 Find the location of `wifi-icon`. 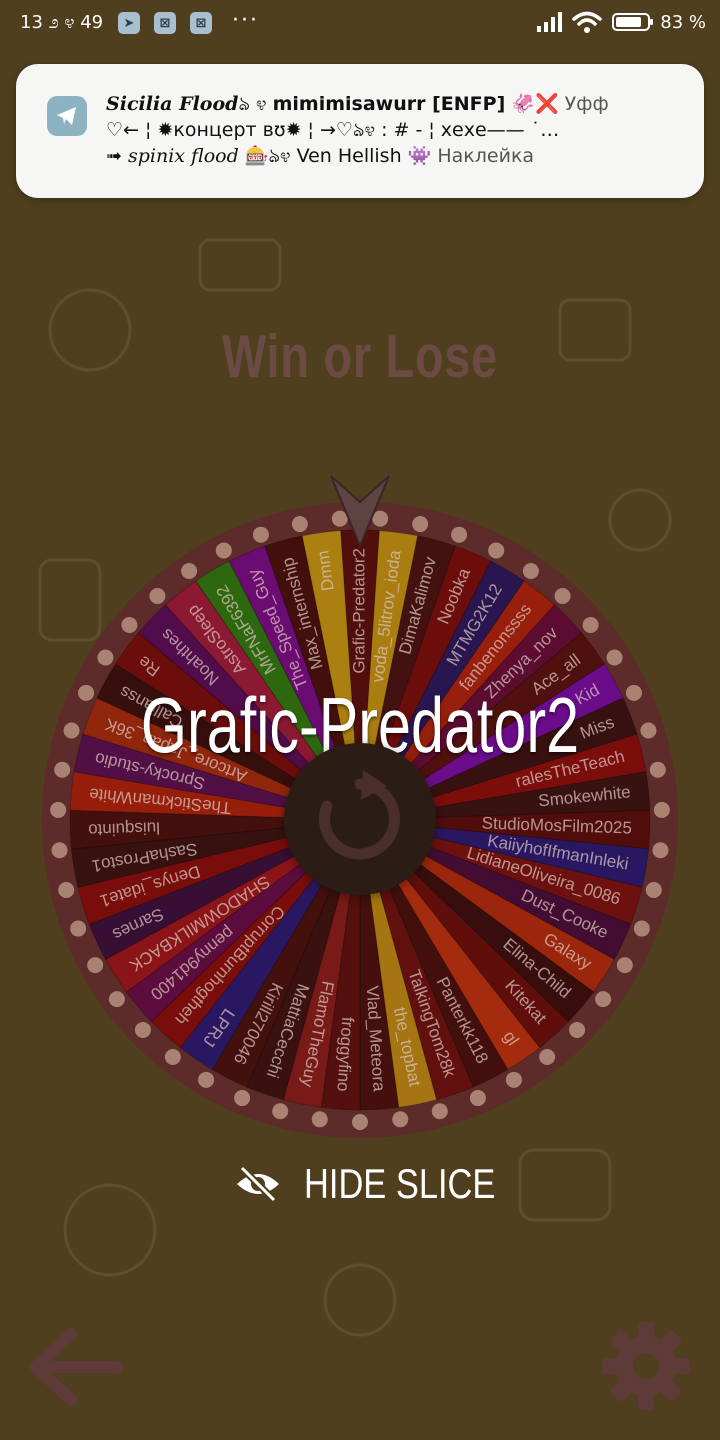

wifi-icon is located at coordinates (587, 22).